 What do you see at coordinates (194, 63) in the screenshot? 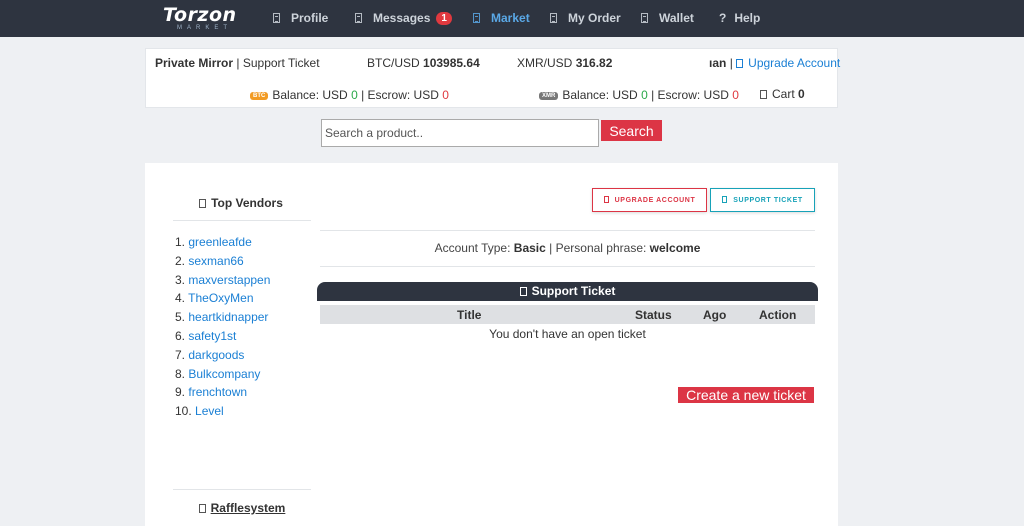
I see `private-mirror-label: Private Mirror` at bounding box center [194, 63].